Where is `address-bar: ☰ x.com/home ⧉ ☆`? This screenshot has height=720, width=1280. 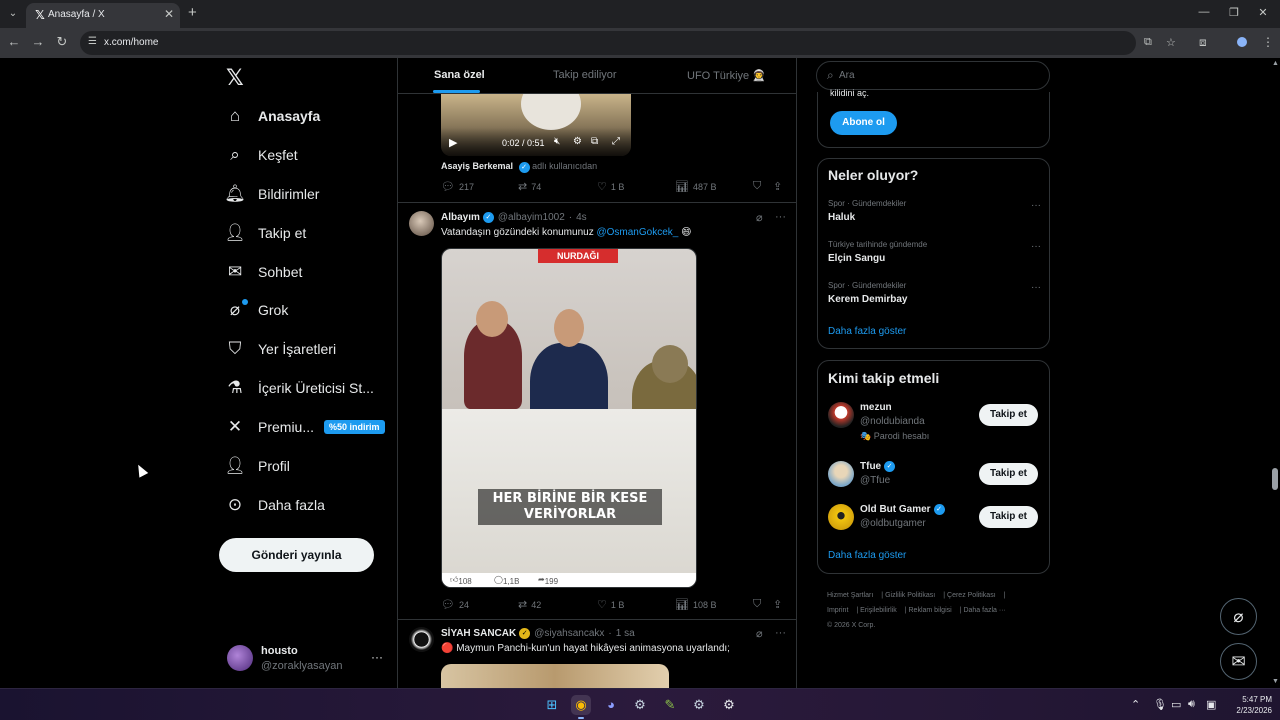 address-bar: ☰ x.com/home ⧉ ☆ is located at coordinates (628, 43).